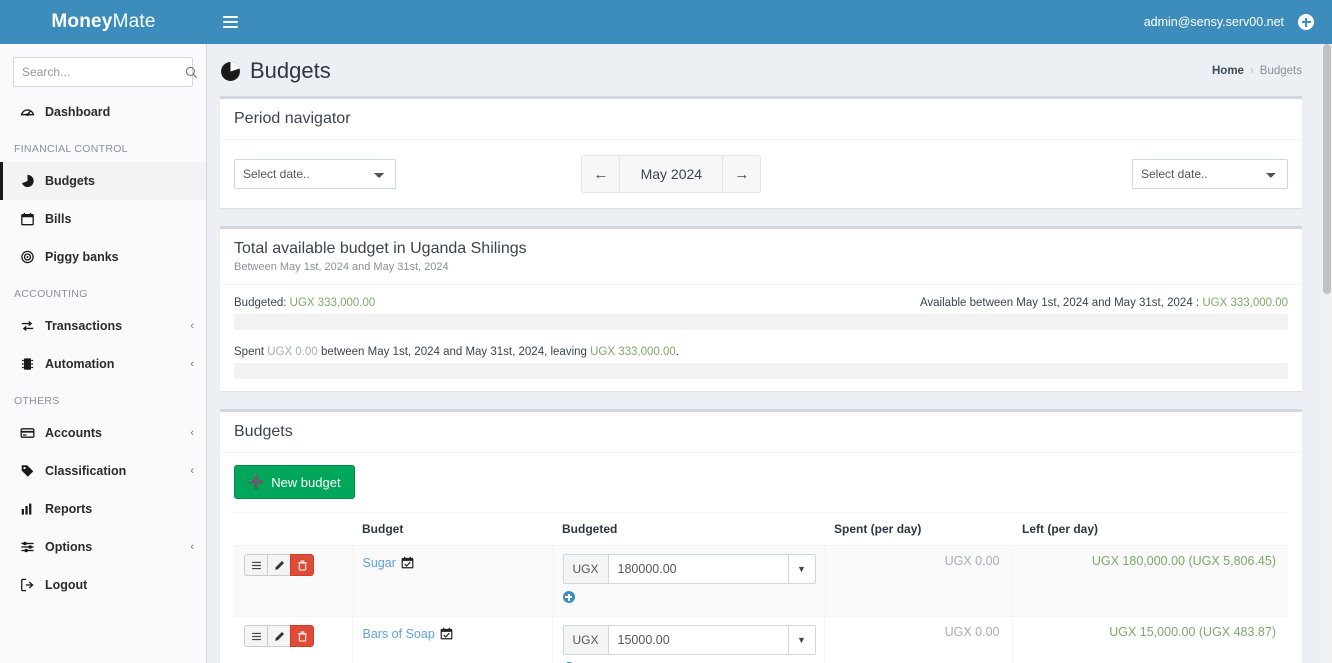 The image size is (1332, 663). I want to click on breadcrumb-home-link: Home, so click(1228, 71).